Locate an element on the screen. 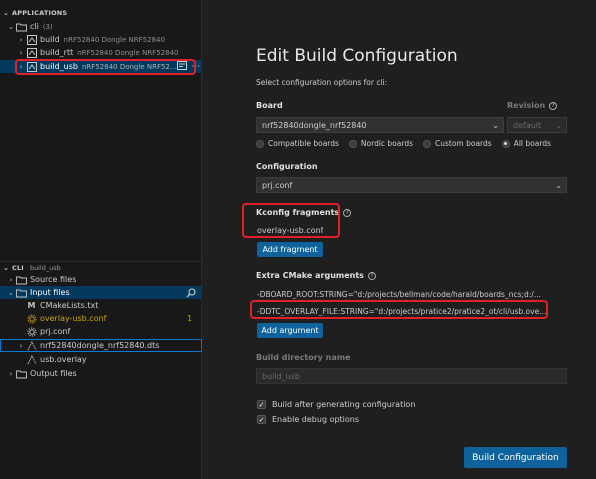 The height and width of the screenshot is (479, 596). tree-item-source-files: › Source files is located at coordinates (101, 279).